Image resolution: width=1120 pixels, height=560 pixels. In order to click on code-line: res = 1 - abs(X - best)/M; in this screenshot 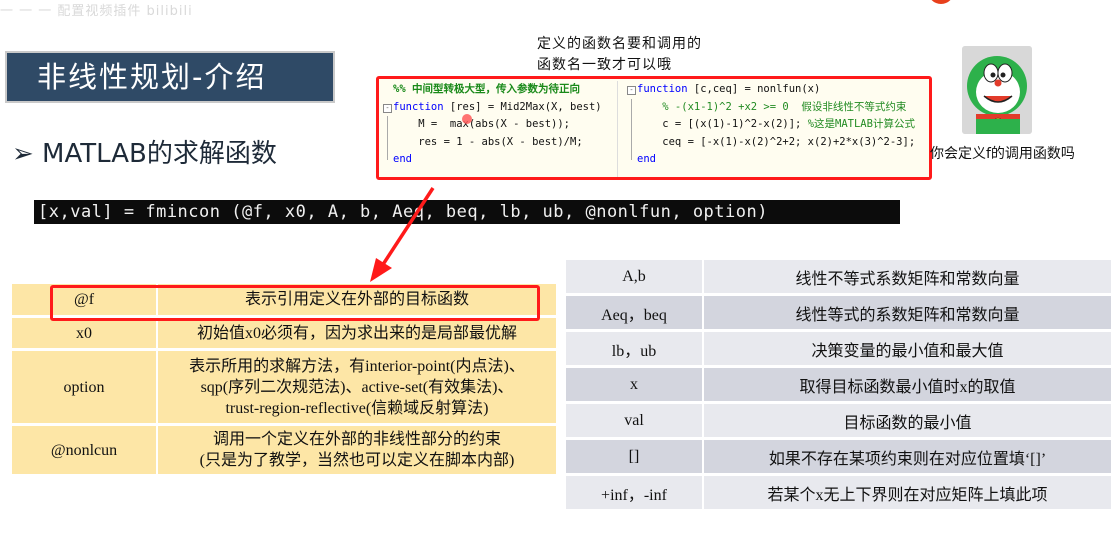, I will do `click(499, 142)`.